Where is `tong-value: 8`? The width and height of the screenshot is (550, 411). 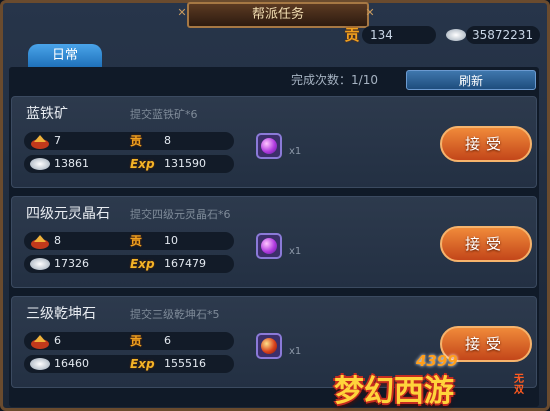
tong-value: 8 is located at coordinates (167, 140).